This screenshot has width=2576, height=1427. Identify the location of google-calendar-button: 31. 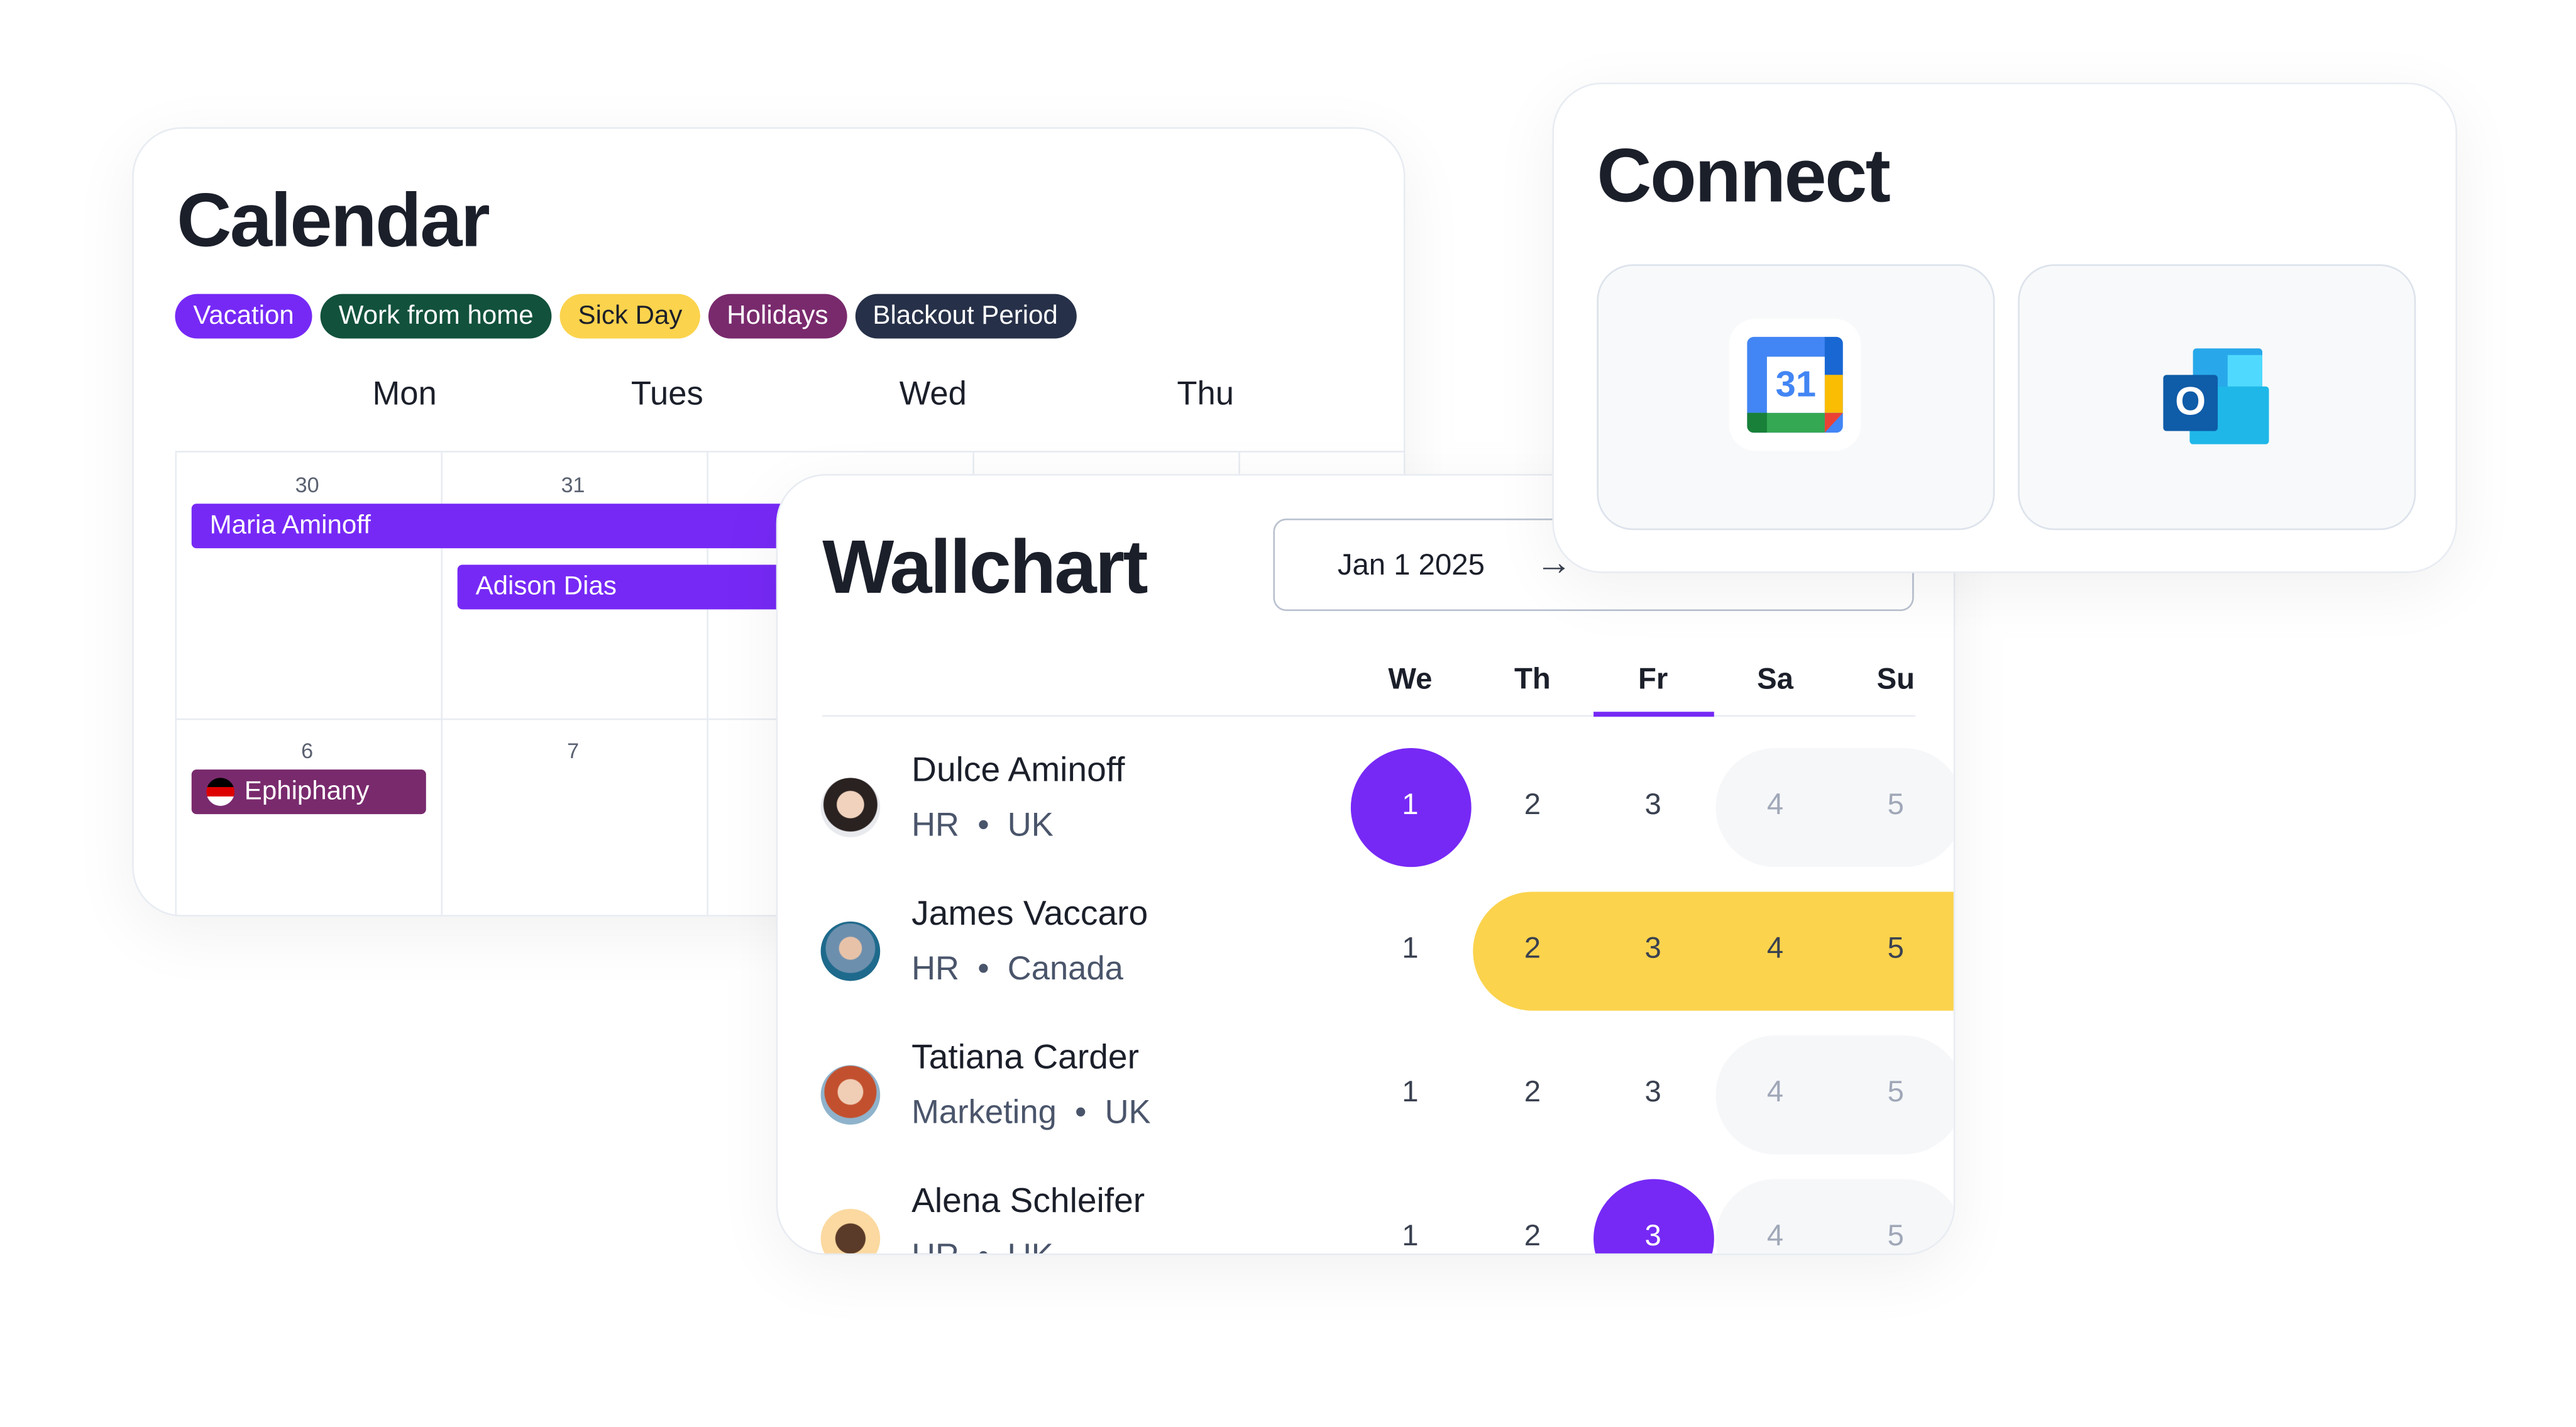
(1796, 397).